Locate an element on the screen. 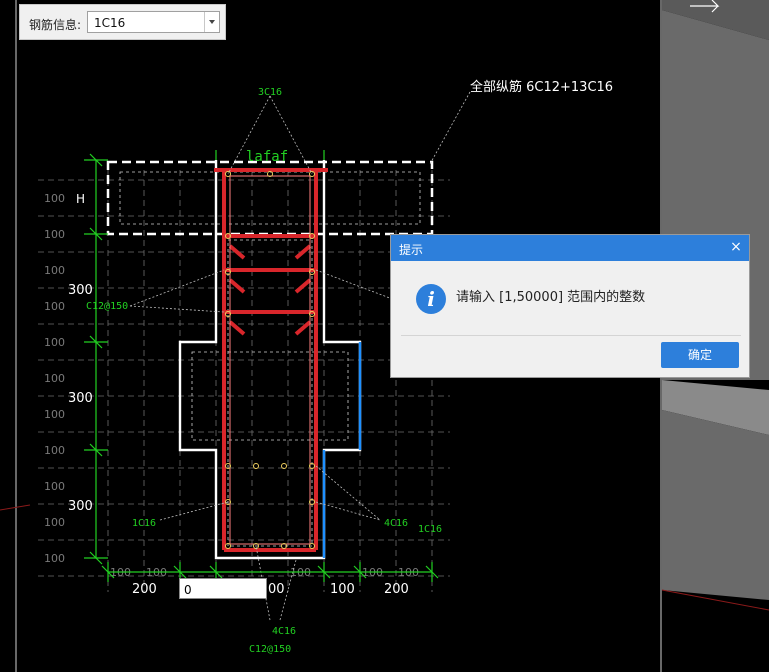  close-icon: × is located at coordinates (736, 247).